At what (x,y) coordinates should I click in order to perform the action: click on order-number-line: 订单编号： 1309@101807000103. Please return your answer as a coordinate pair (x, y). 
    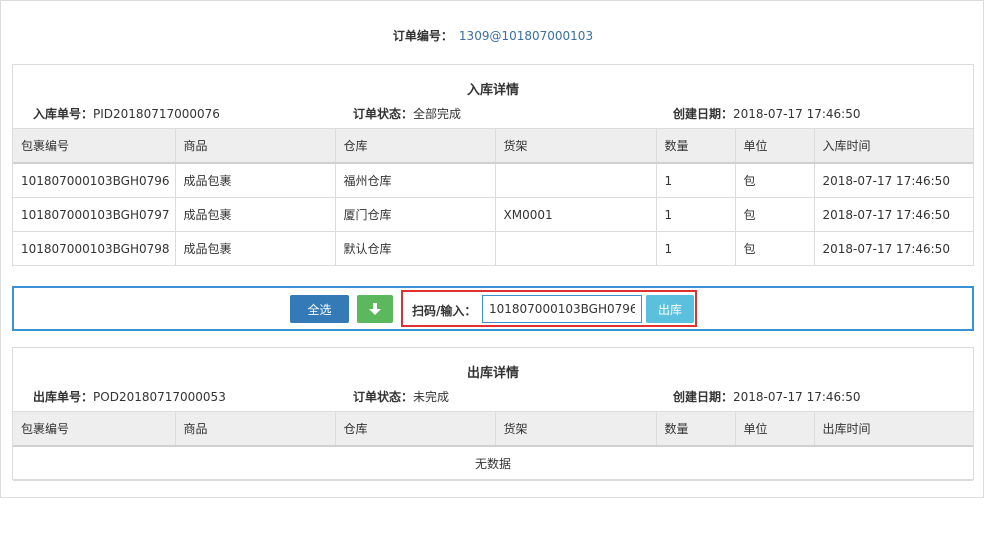
    Looking at the image, I should click on (493, 35).